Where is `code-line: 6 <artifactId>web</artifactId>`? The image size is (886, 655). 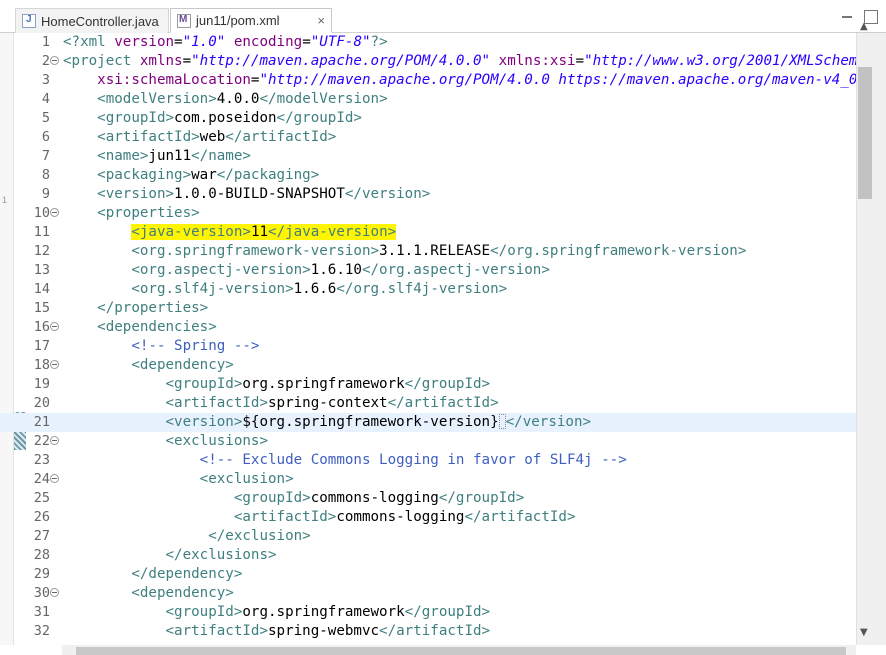 code-line: 6 <artifactId>web</artifactId> is located at coordinates (428, 137).